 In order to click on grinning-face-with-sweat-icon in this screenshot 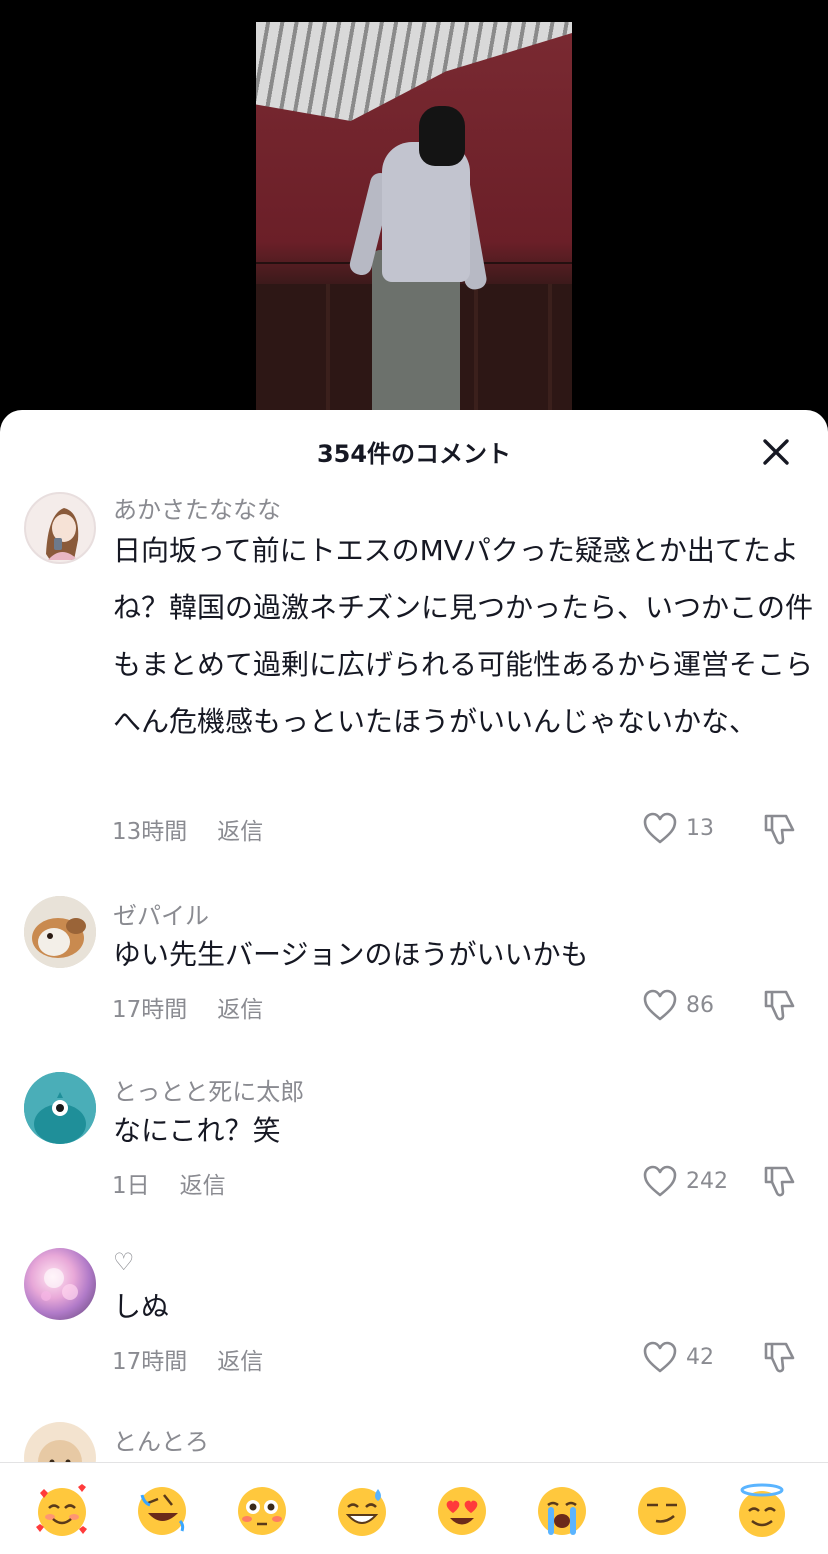, I will do `click(362, 1511)`.